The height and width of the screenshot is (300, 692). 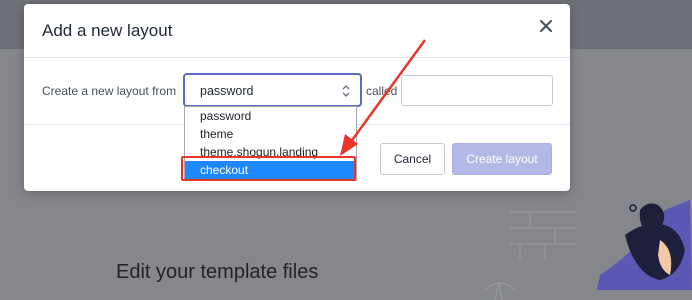 What do you see at coordinates (227, 91) in the screenshot?
I see `select-value: password` at bounding box center [227, 91].